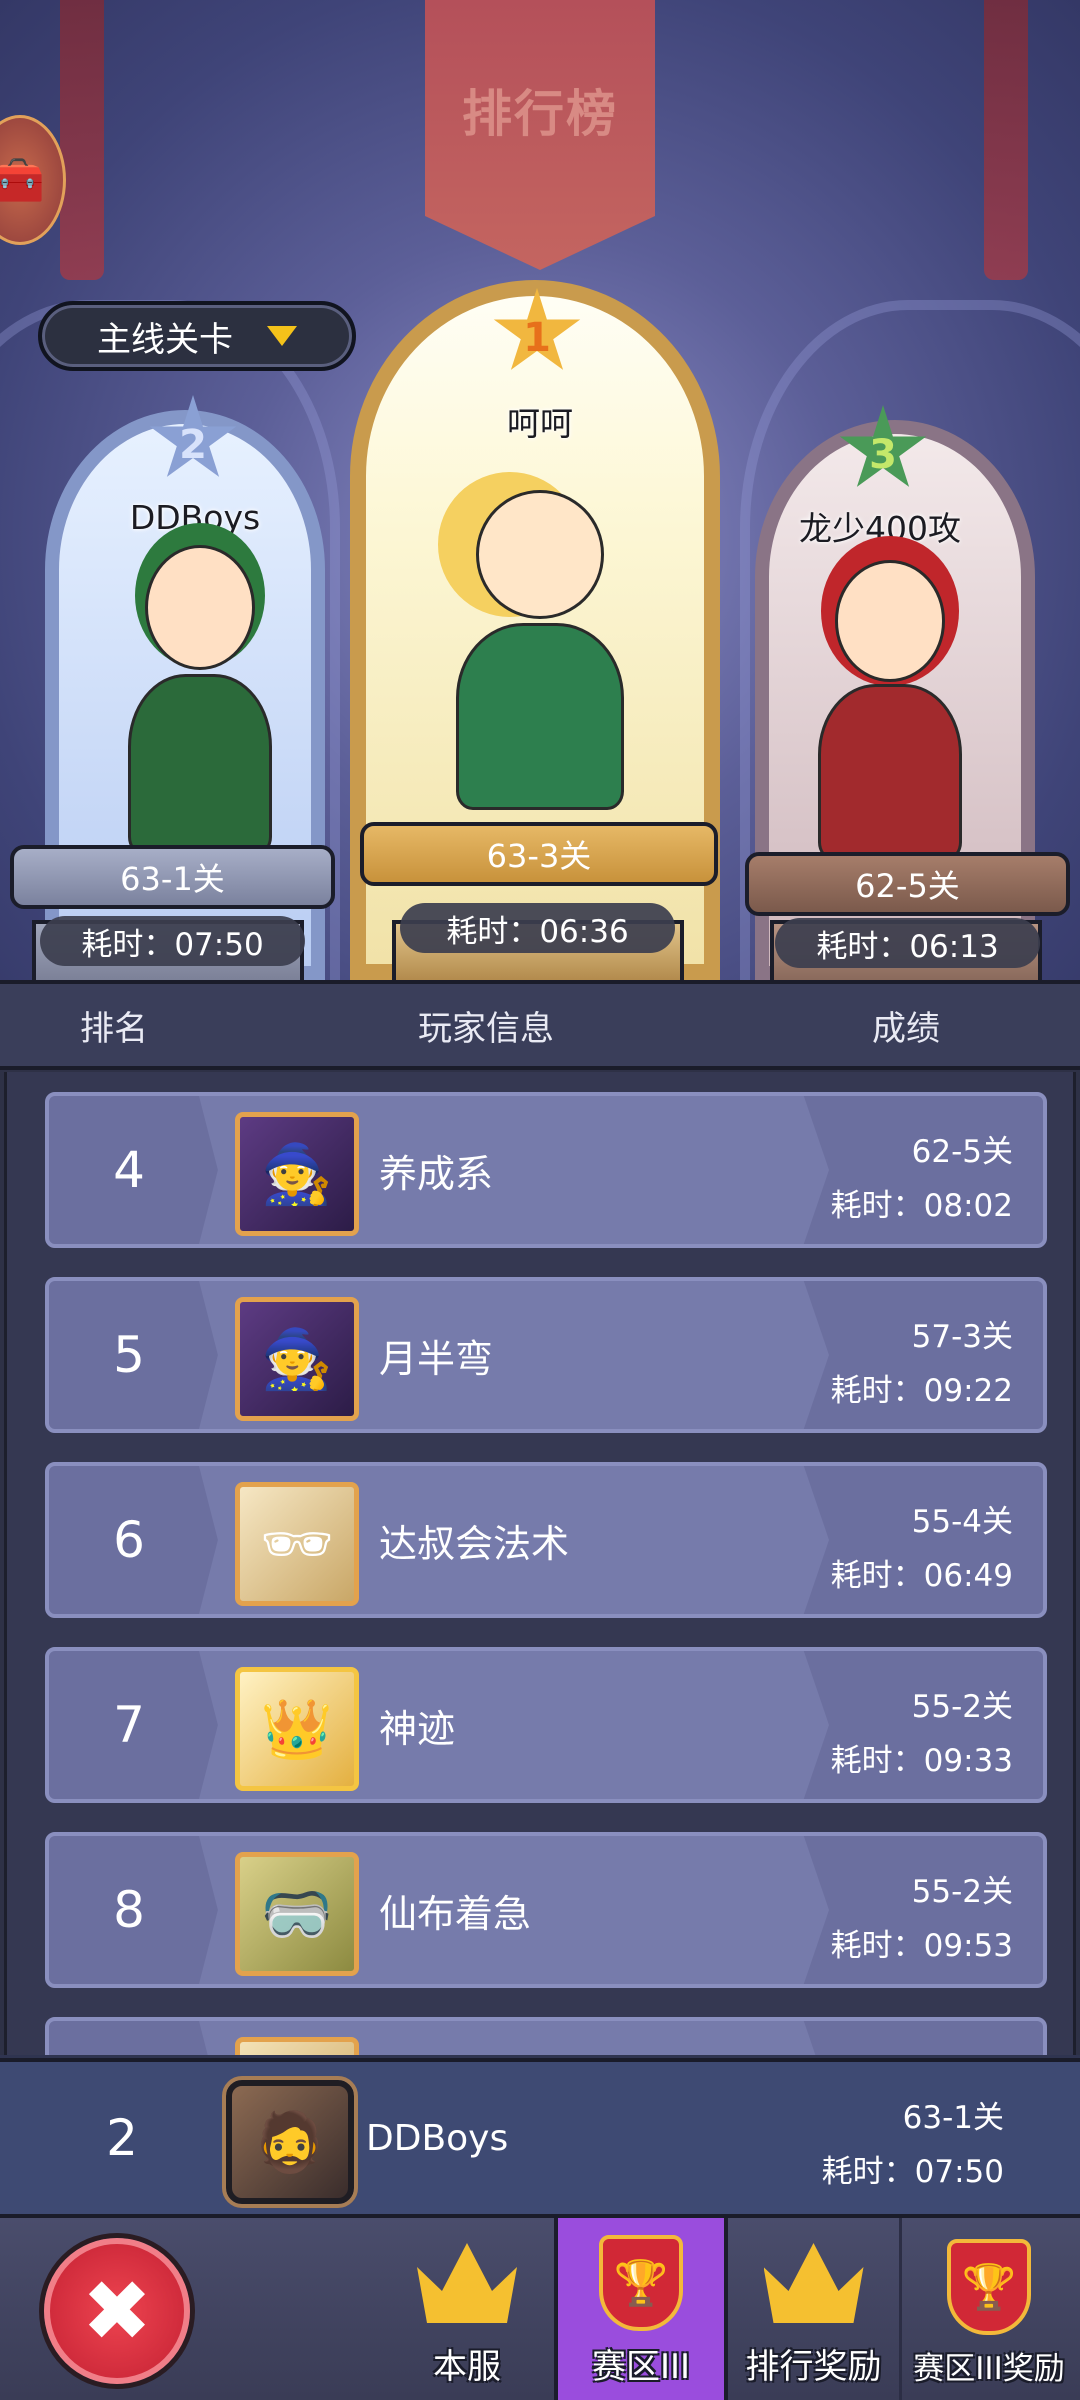  What do you see at coordinates (962, 1522) in the screenshot?
I see `row-stage: 55-4关` at bounding box center [962, 1522].